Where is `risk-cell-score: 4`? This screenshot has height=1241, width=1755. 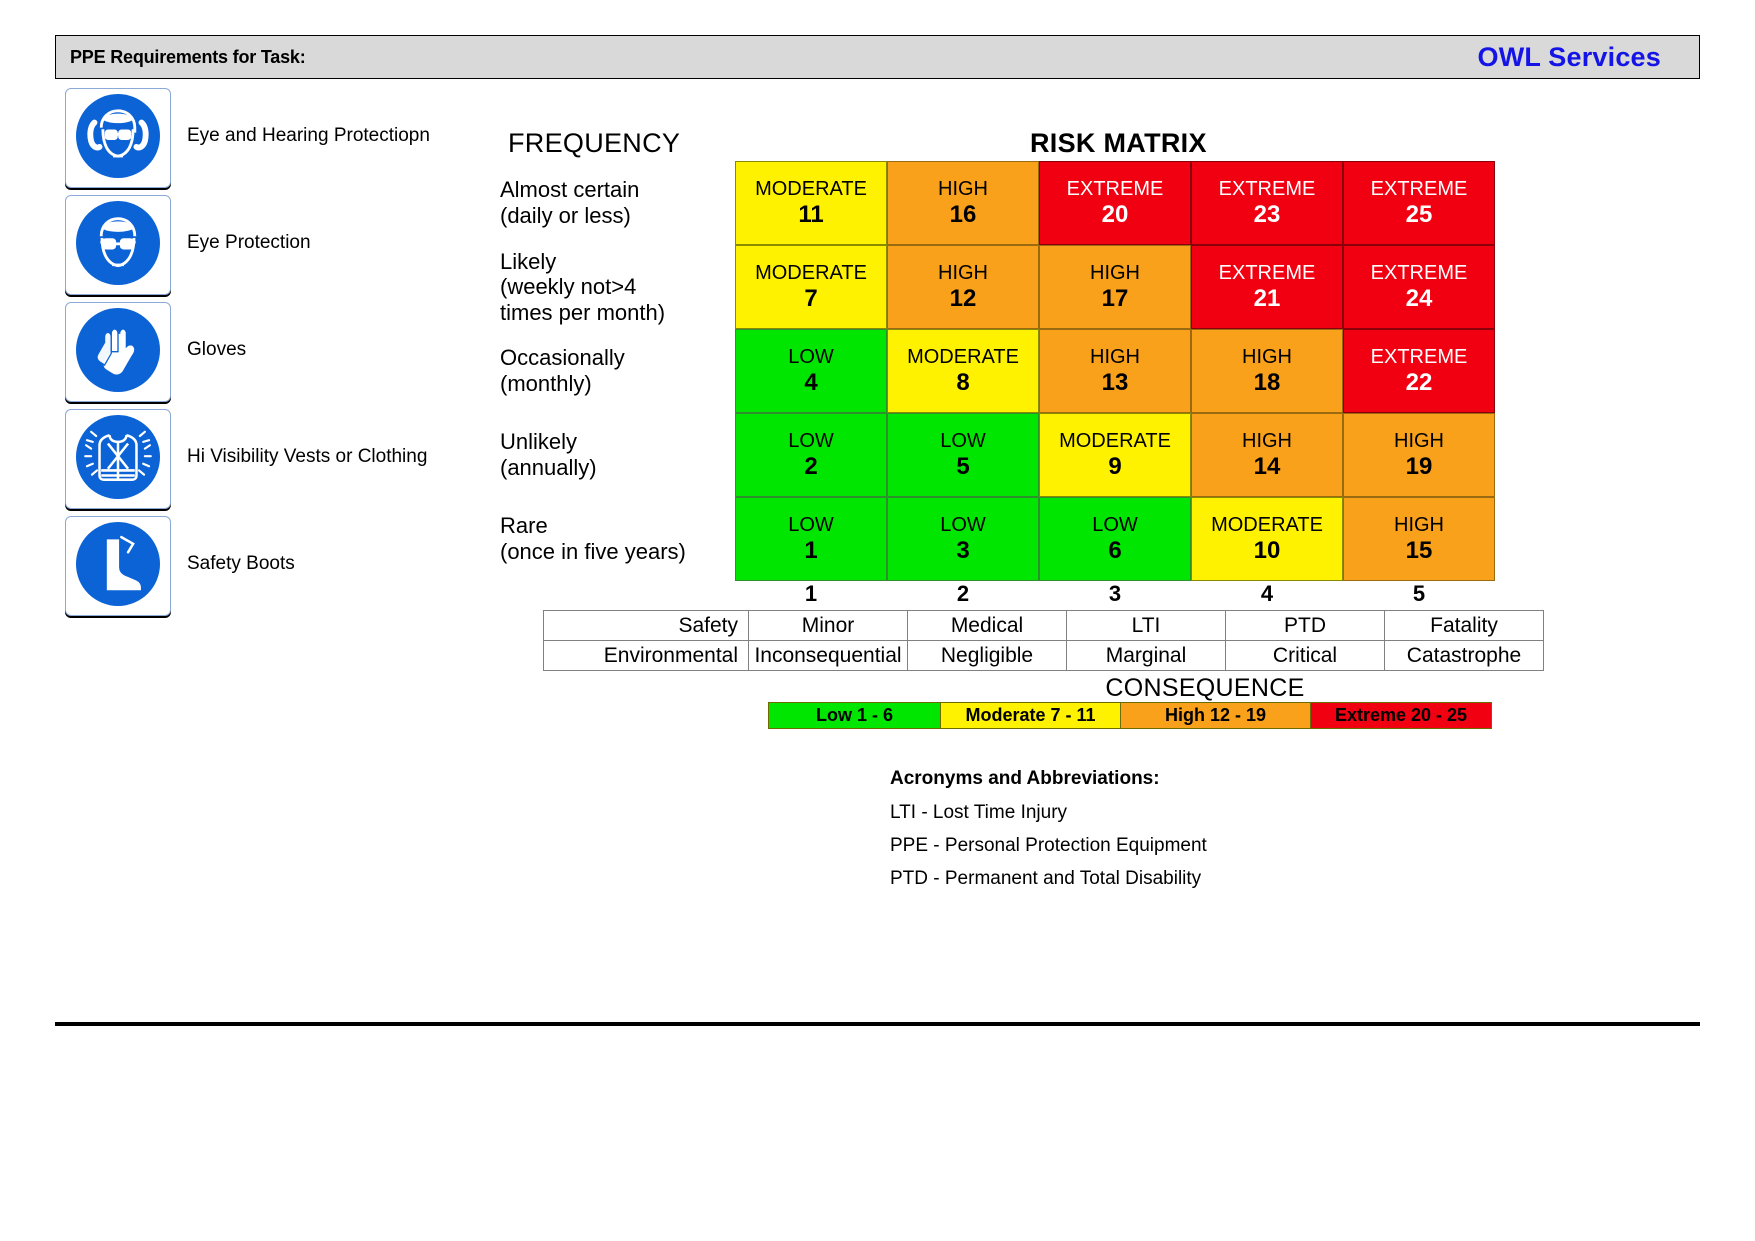 risk-cell-score: 4 is located at coordinates (811, 382).